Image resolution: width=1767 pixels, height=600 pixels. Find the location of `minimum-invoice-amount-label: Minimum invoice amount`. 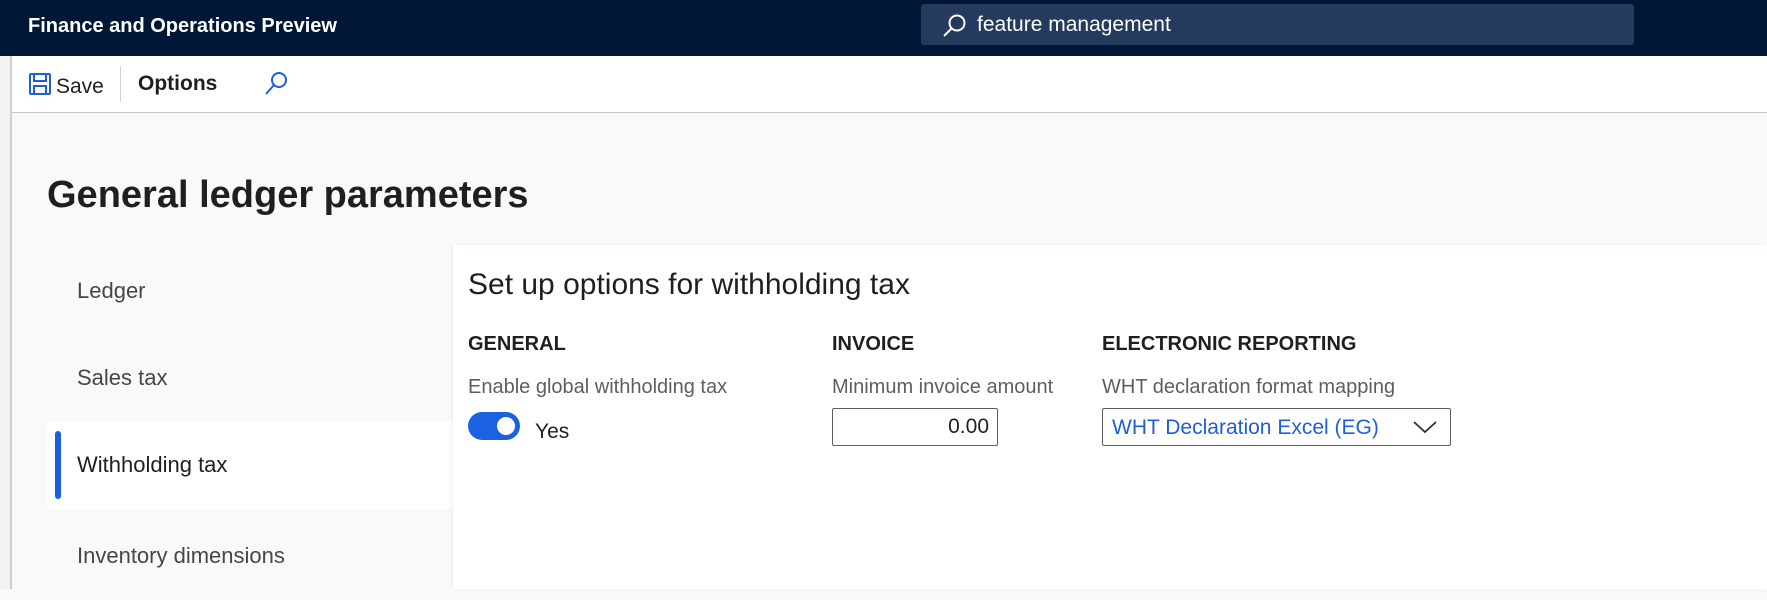

minimum-invoice-amount-label: Minimum invoice amount is located at coordinates (943, 387).